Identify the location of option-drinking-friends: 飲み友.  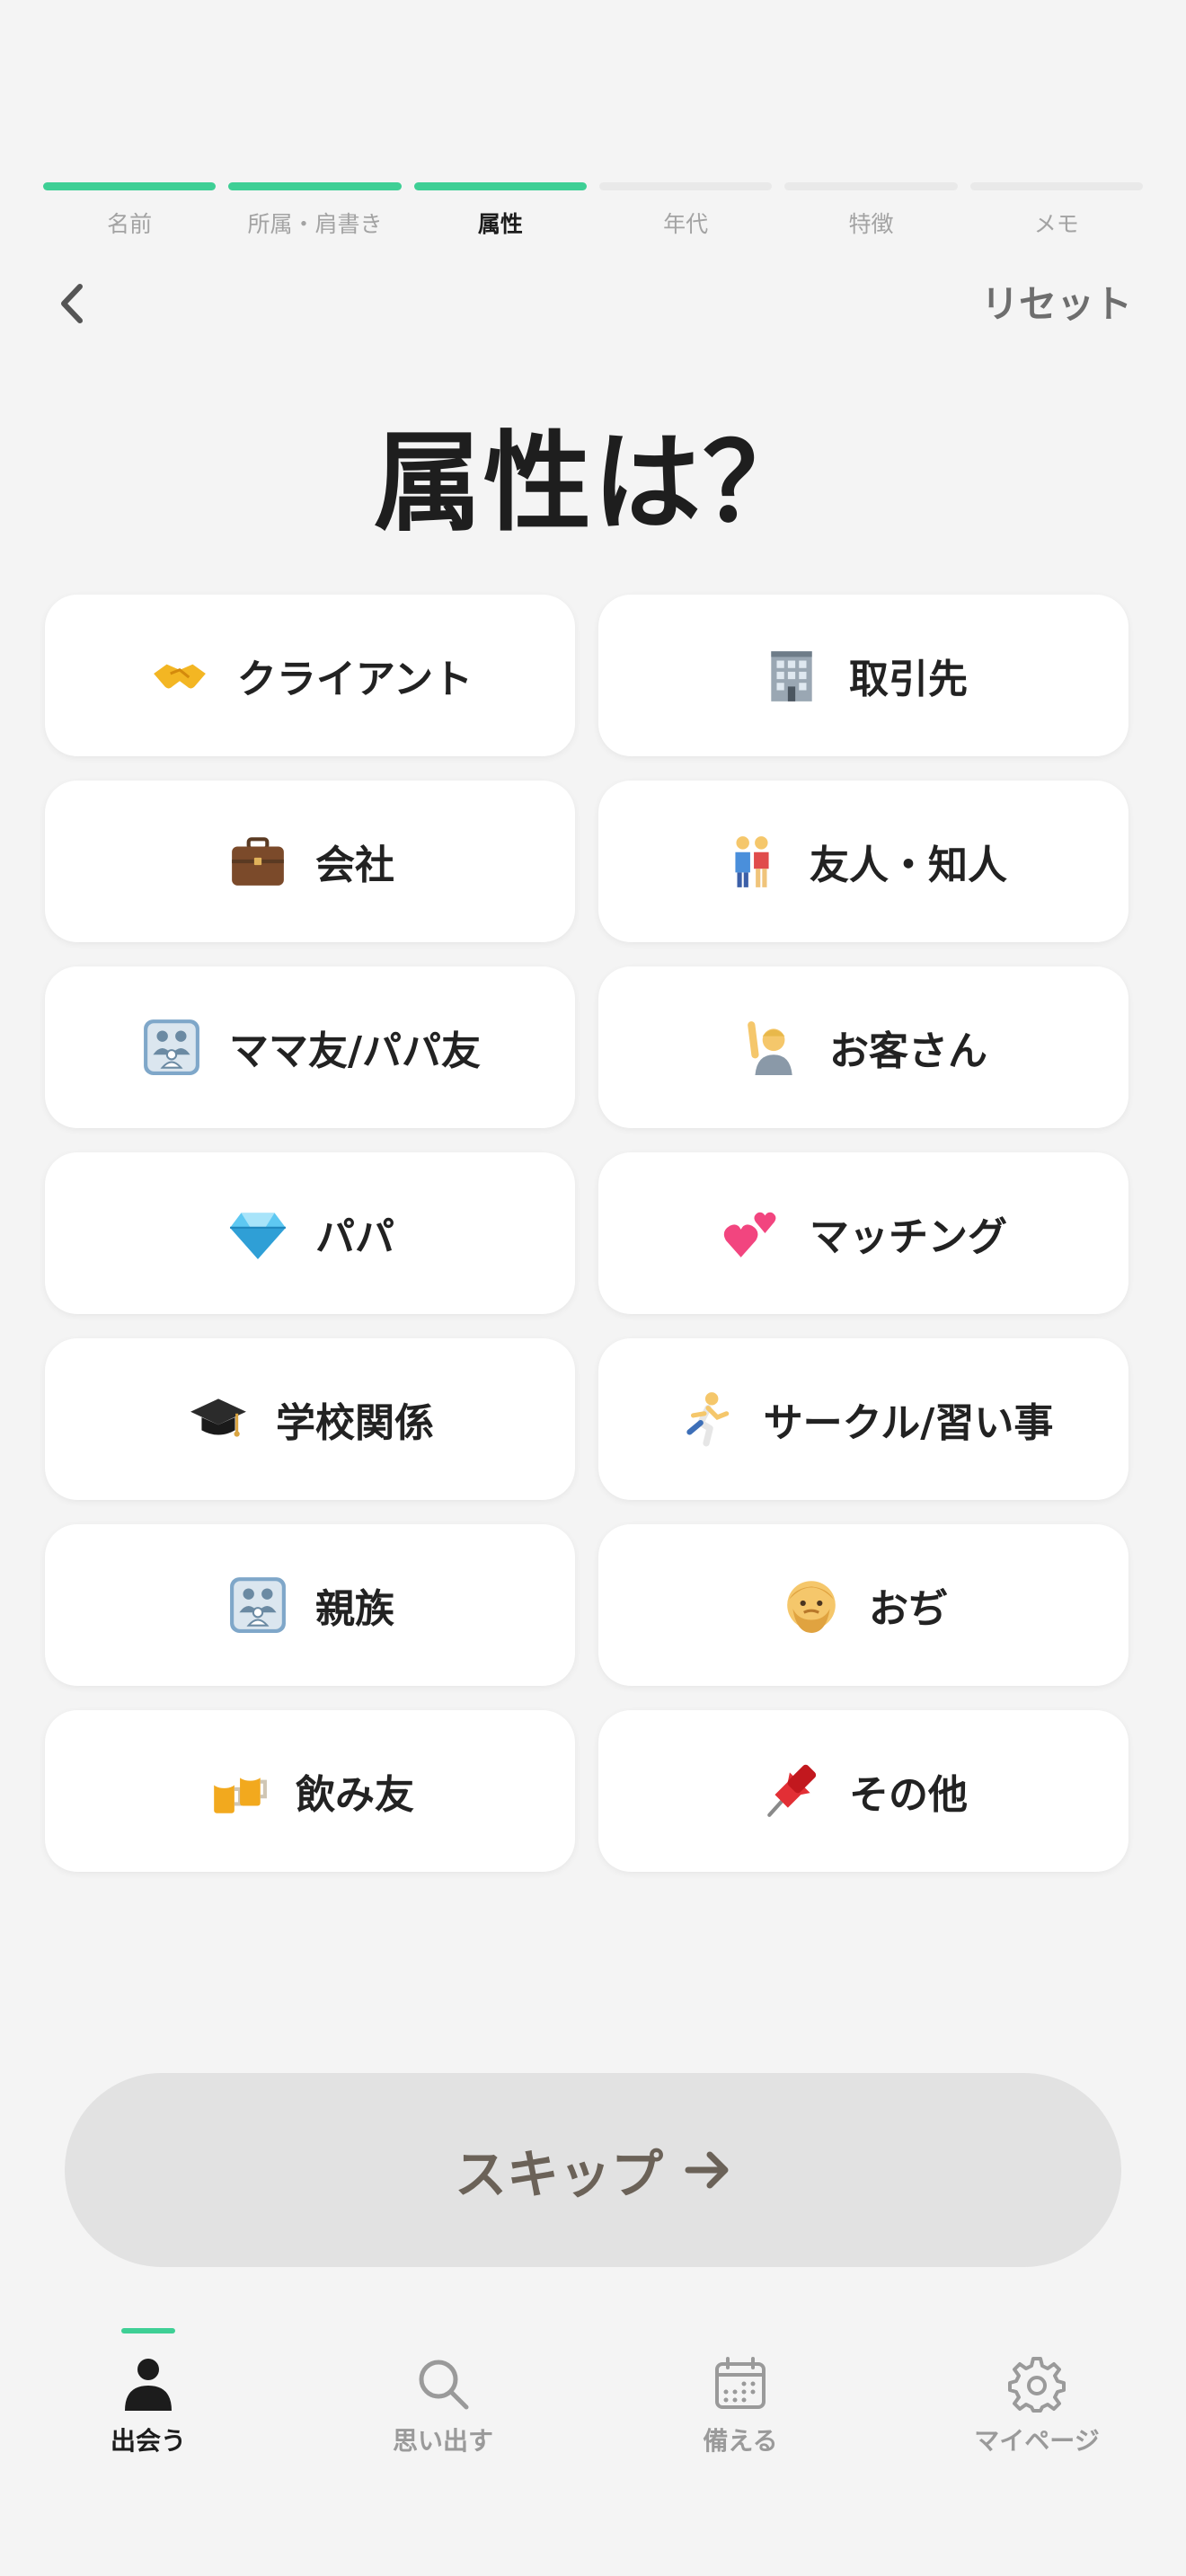
(310, 1791).